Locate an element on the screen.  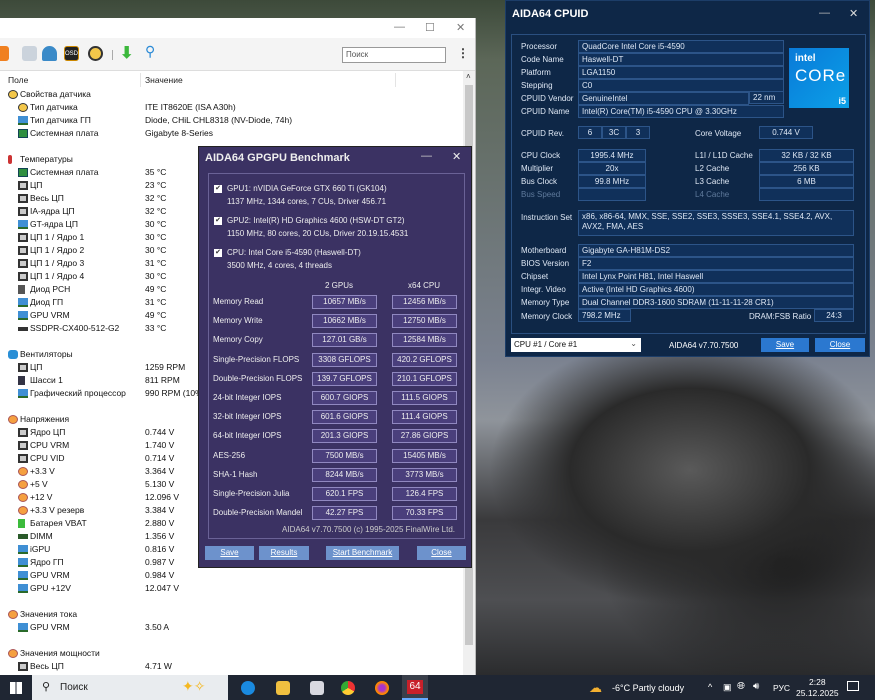
maximize-button: ☐ is located at coordinates (430, 27).